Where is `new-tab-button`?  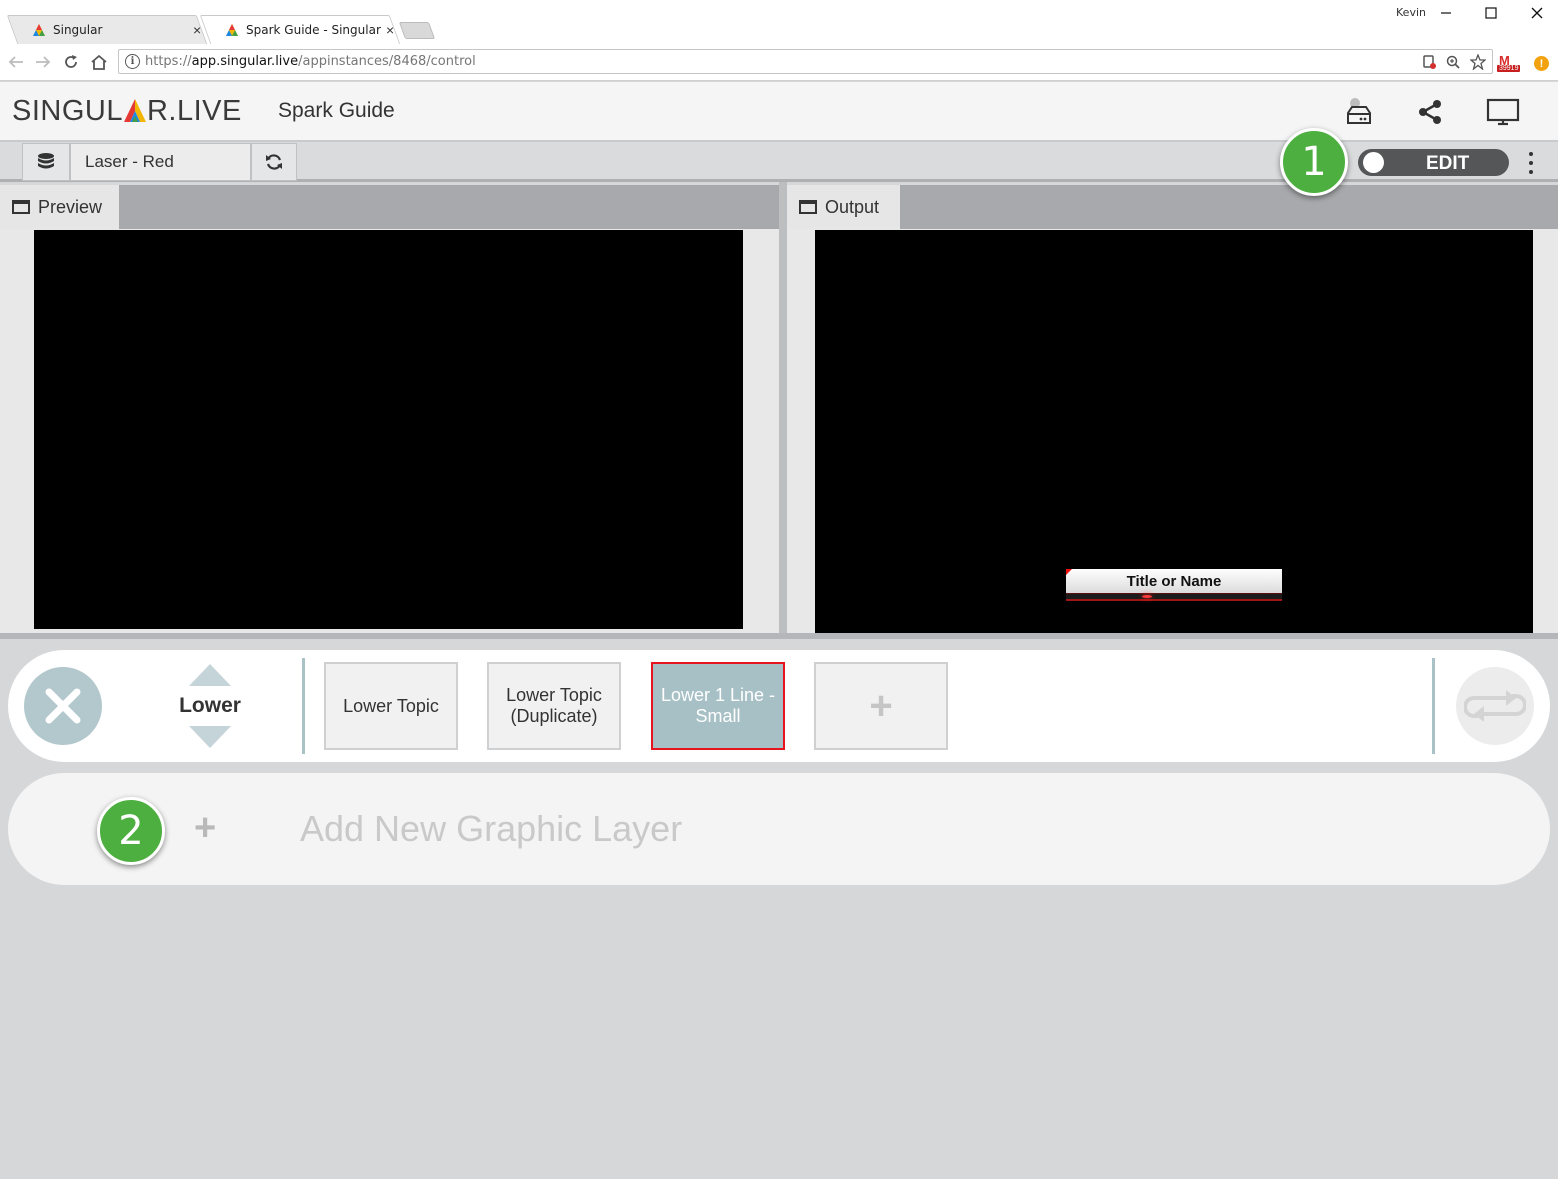 new-tab-button is located at coordinates (417, 30).